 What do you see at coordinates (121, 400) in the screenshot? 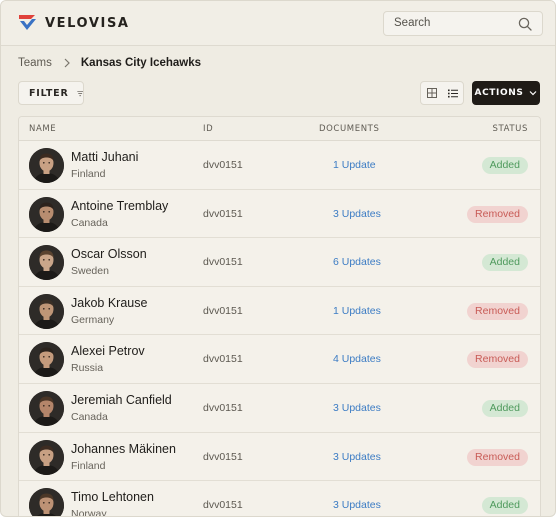
I see `player-name: Jeremiah Canfield` at bounding box center [121, 400].